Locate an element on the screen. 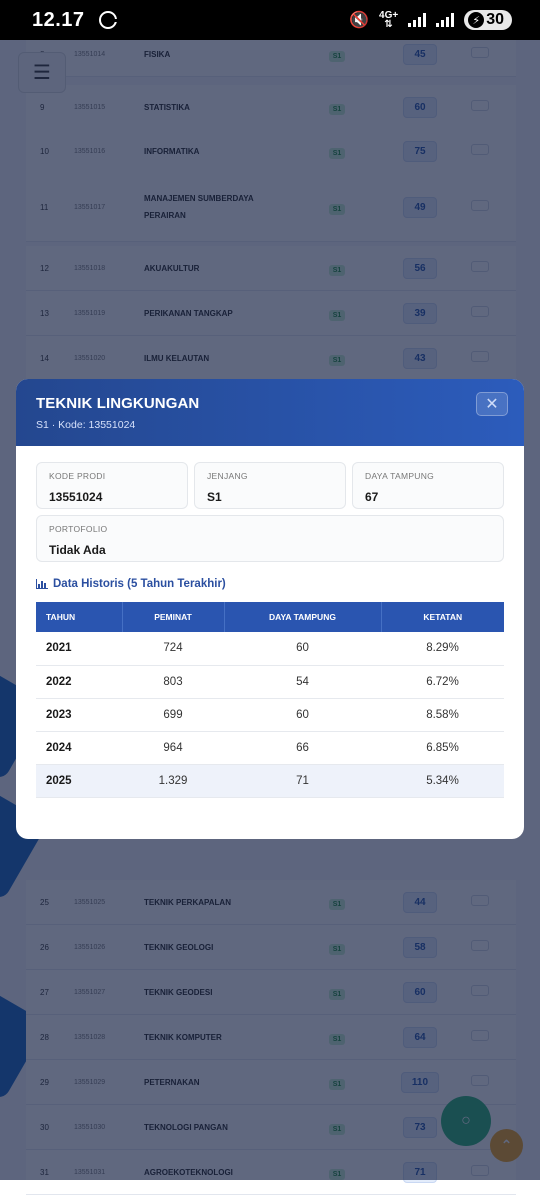  info-label: DAYA TAMPUNG is located at coordinates (400, 476).